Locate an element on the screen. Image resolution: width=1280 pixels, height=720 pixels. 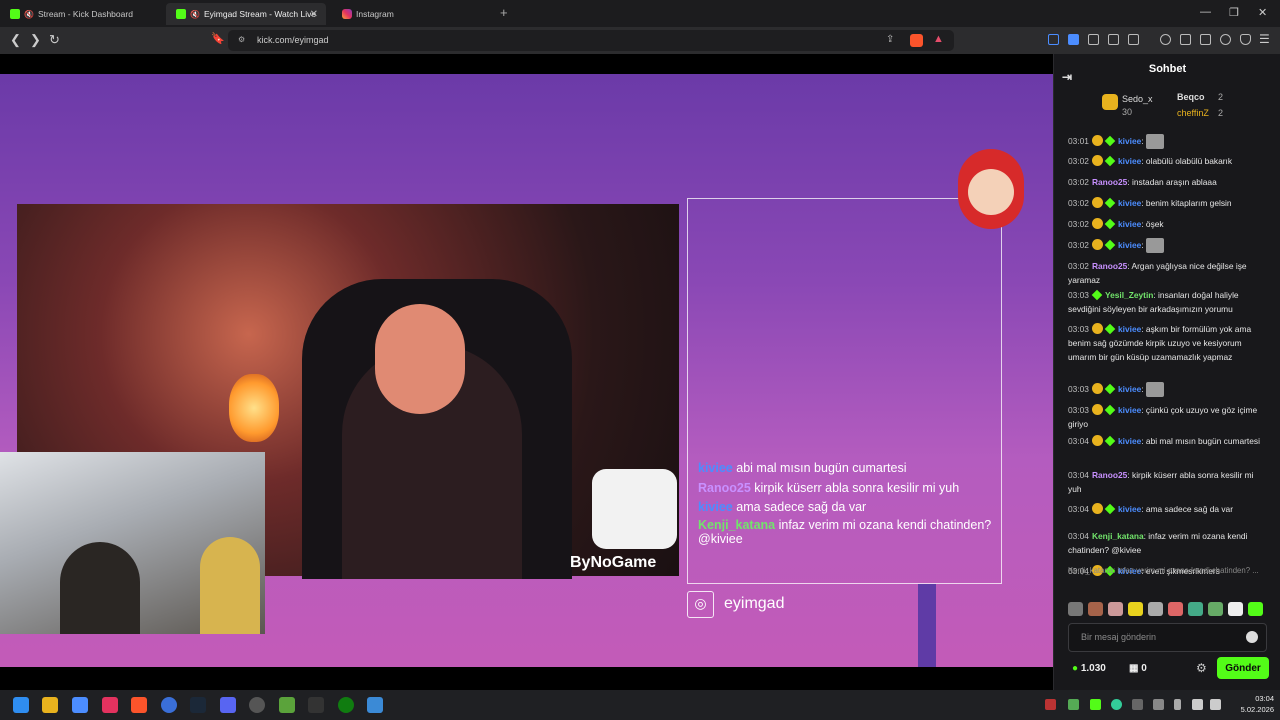
translate-icon is located at coordinates (1073, 39).